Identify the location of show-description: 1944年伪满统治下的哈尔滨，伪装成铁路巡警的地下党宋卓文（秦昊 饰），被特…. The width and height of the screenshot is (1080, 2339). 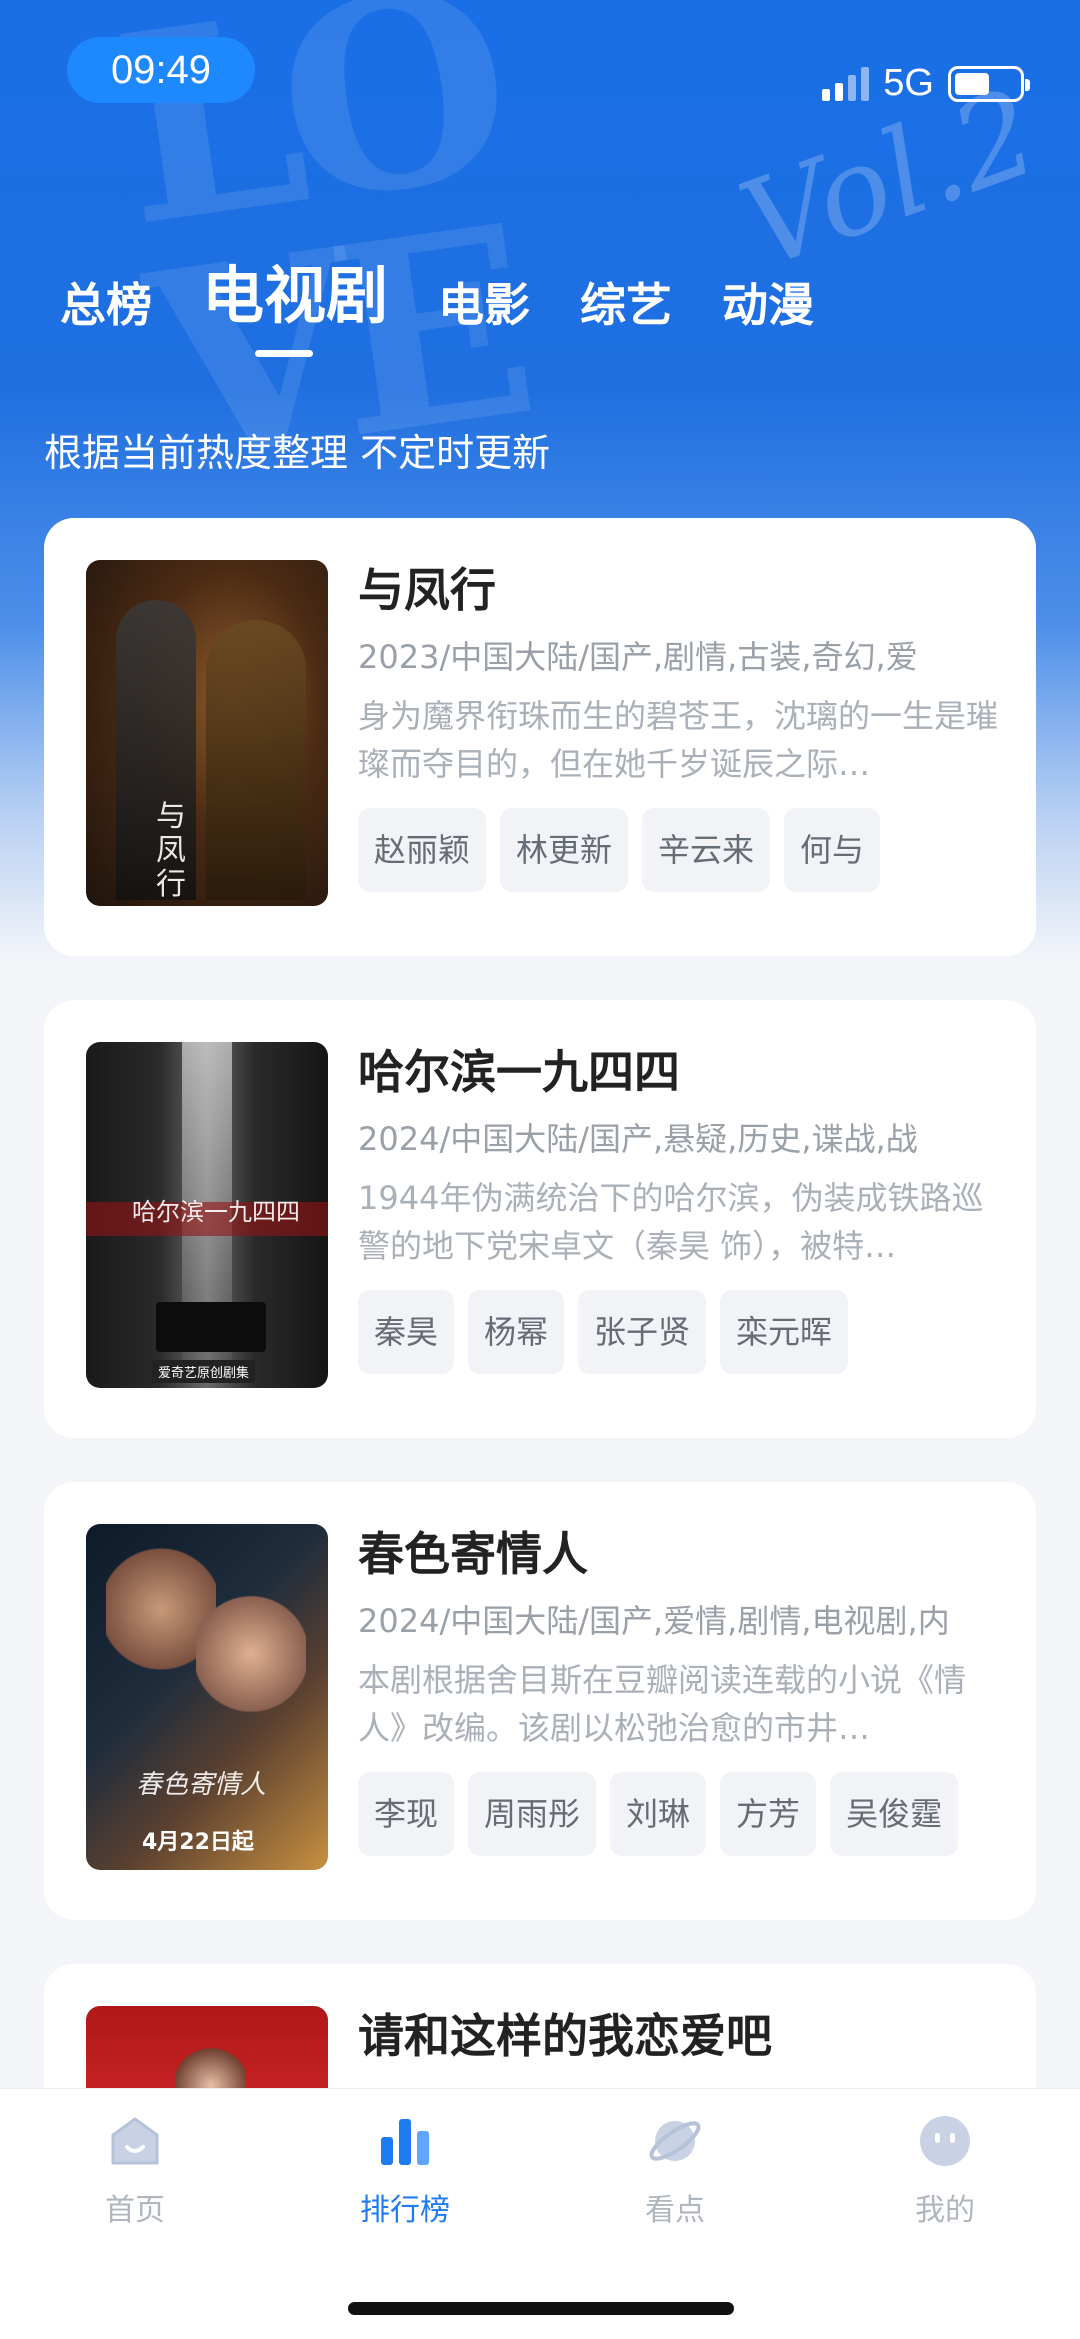
(671, 1222).